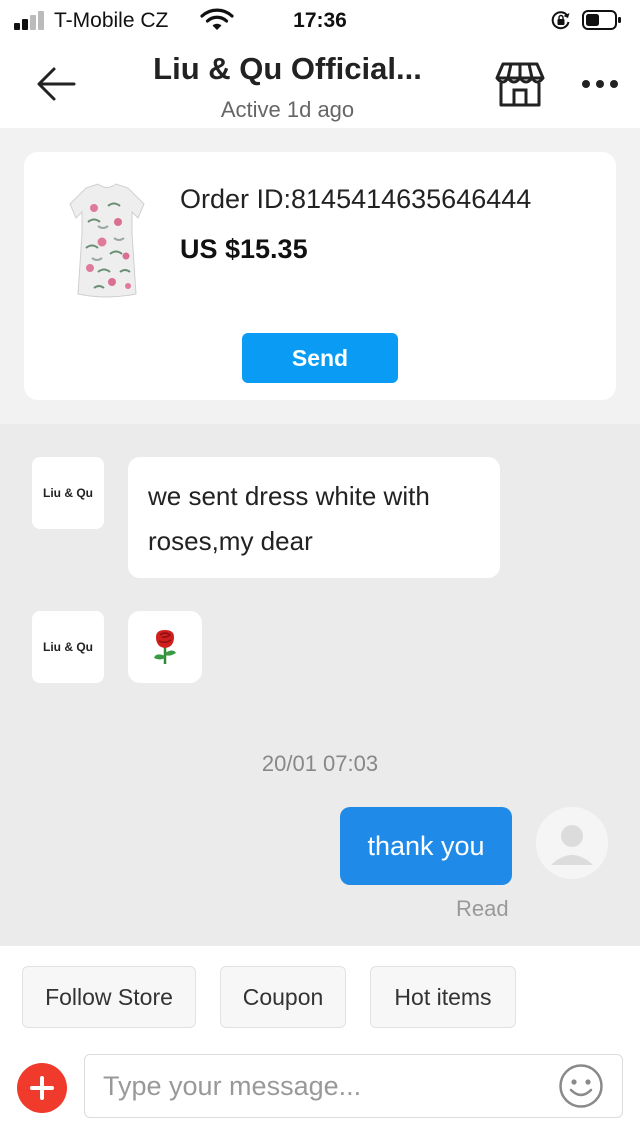 This screenshot has width=640, height=1136. Describe the element at coordinates (443, 997) in the screenshot. I see `hot-items-button: Hot items` at that location.